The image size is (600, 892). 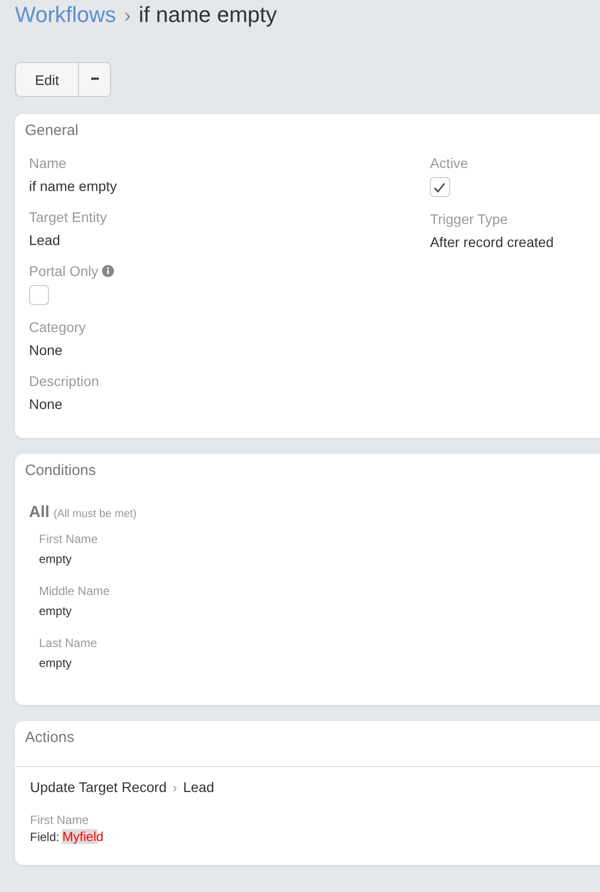 What do you see at coordinates (319, 539) in the screenshot?
I see `condition-field: First Name` at bounding box center [319, 539].